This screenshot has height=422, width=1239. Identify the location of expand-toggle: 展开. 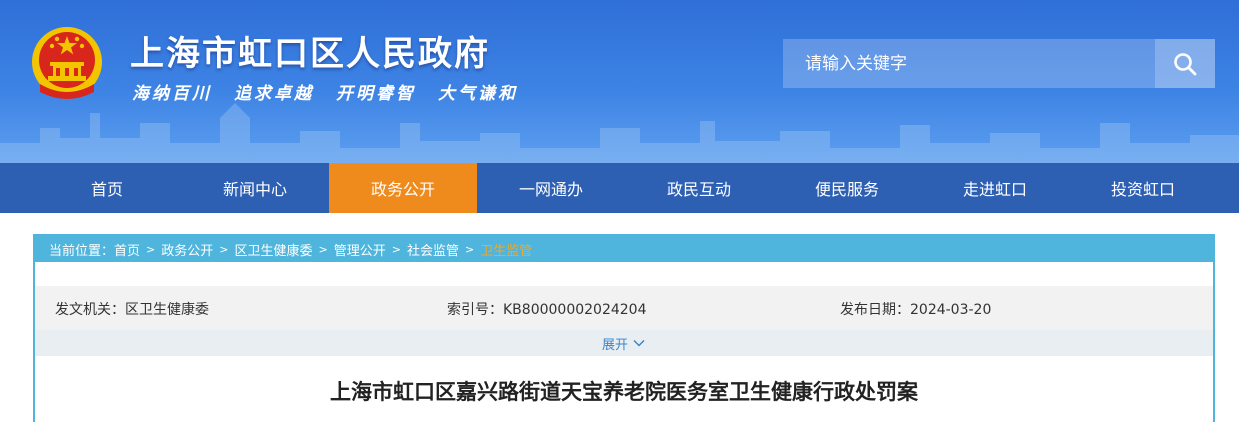
(624, 343).